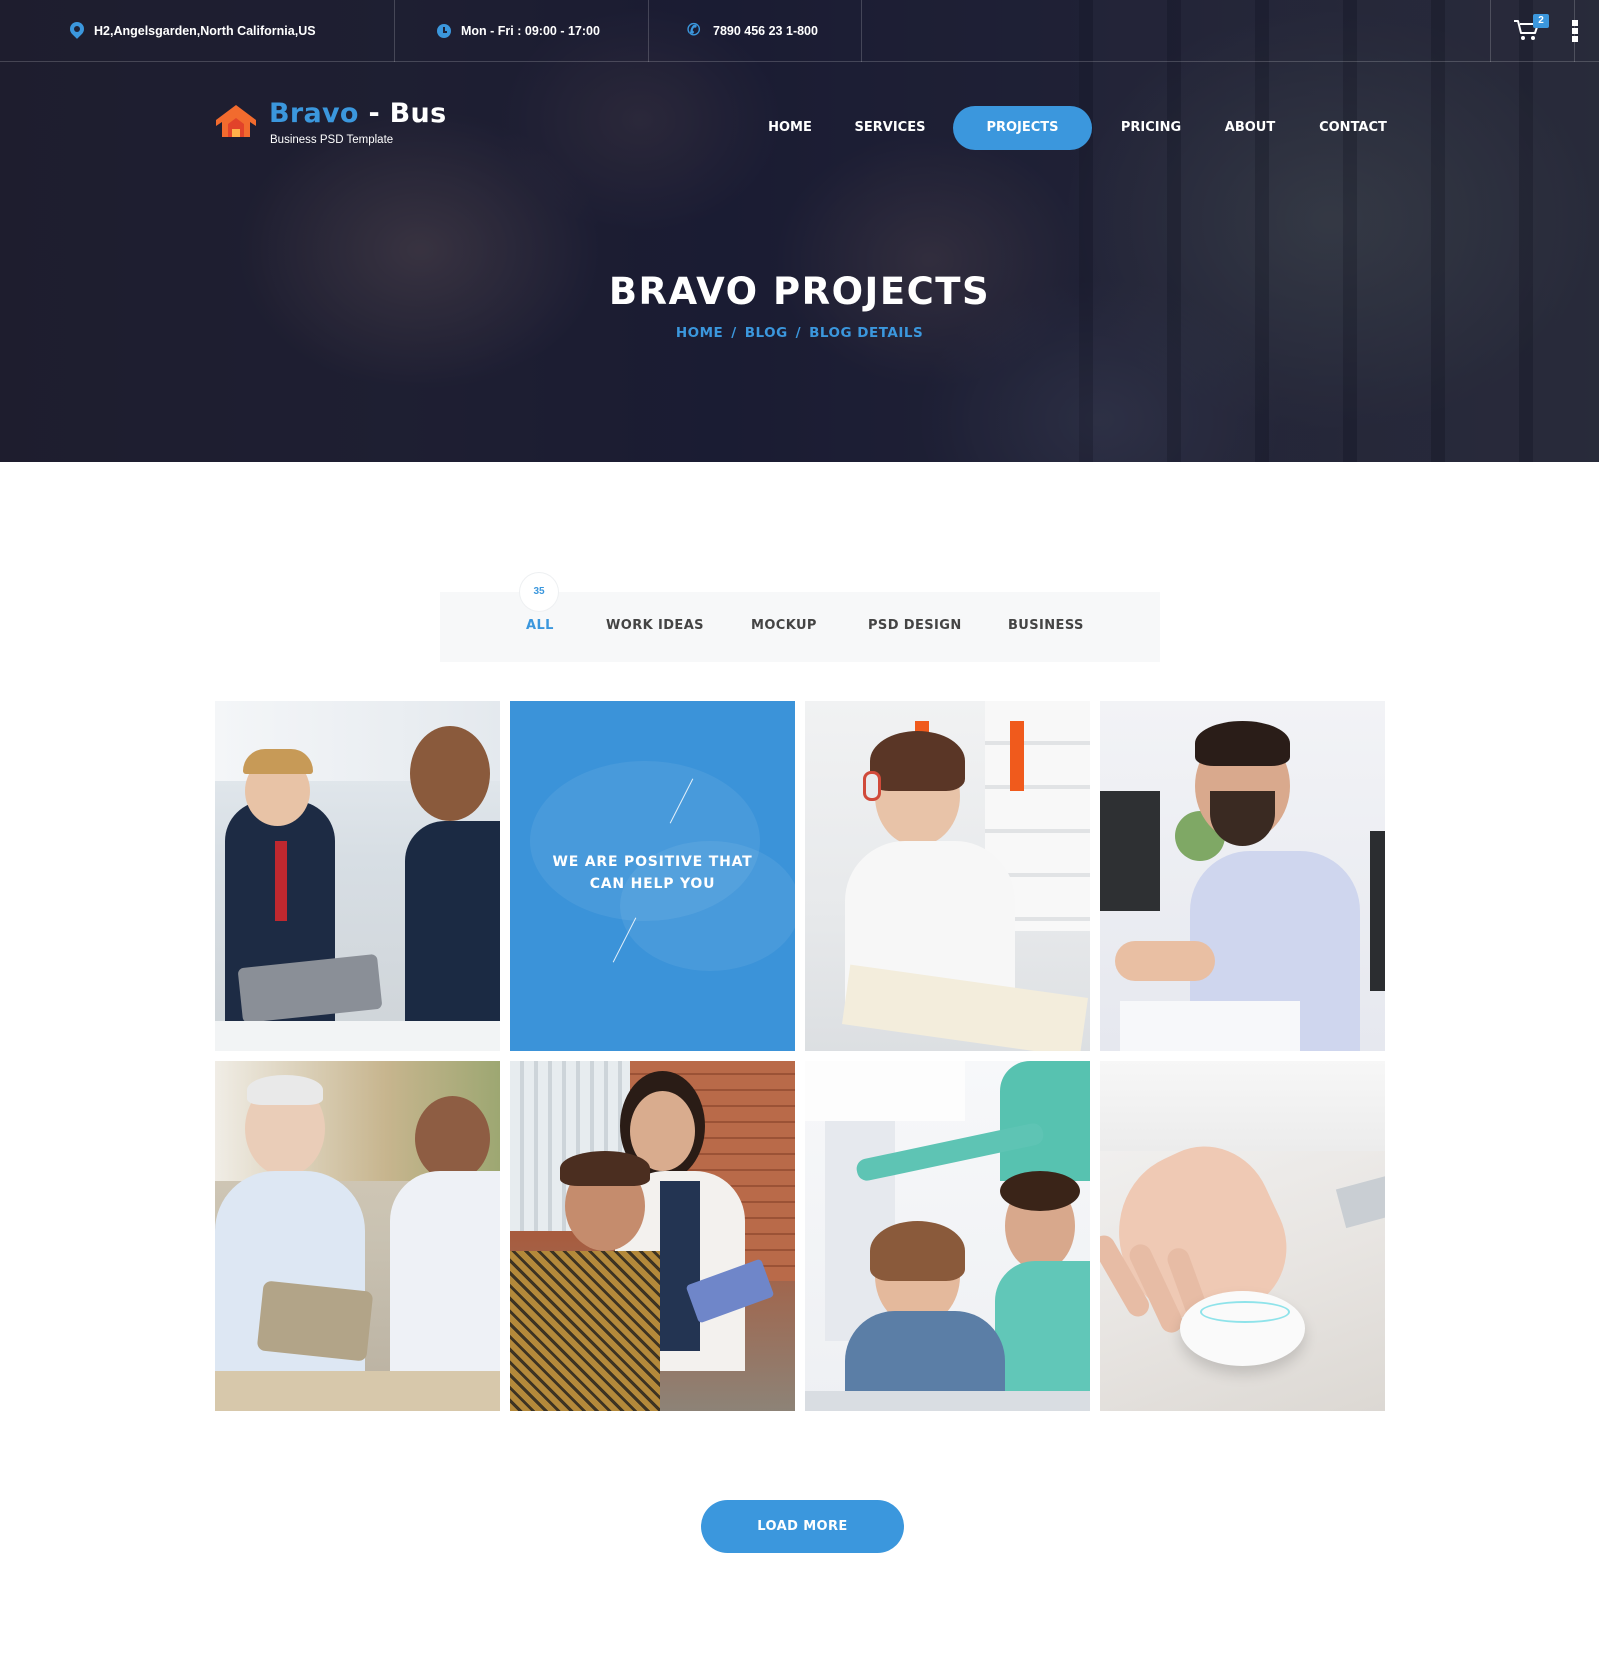  What do you see at coordinates (1242, 876) in the screenshot?
I see `project-image-handshake-desk` at bounding box center [1242, 876].